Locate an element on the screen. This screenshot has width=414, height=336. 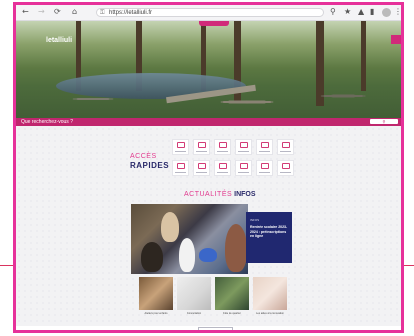
news-section-title: ACTUALITÉS INFOS is located at coordinates (220, 195).